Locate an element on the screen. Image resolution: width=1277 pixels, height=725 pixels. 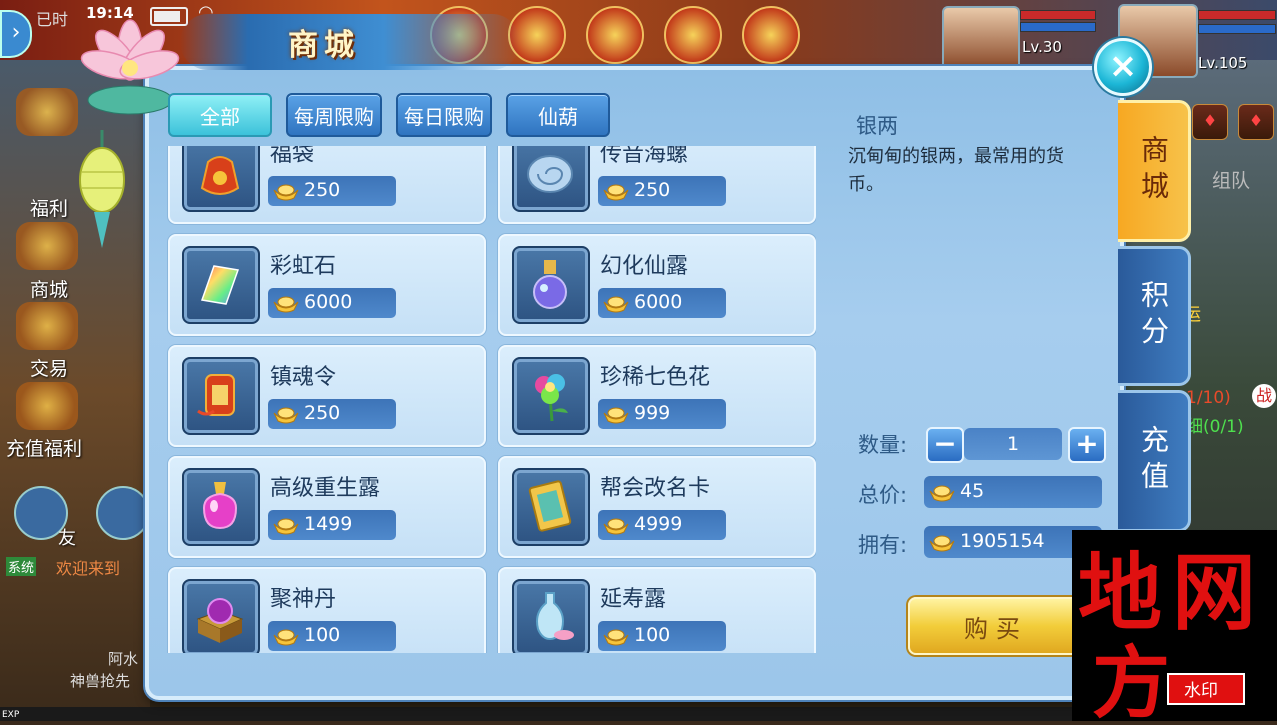
exp-label: EXP is located at coordinates (11, 715).